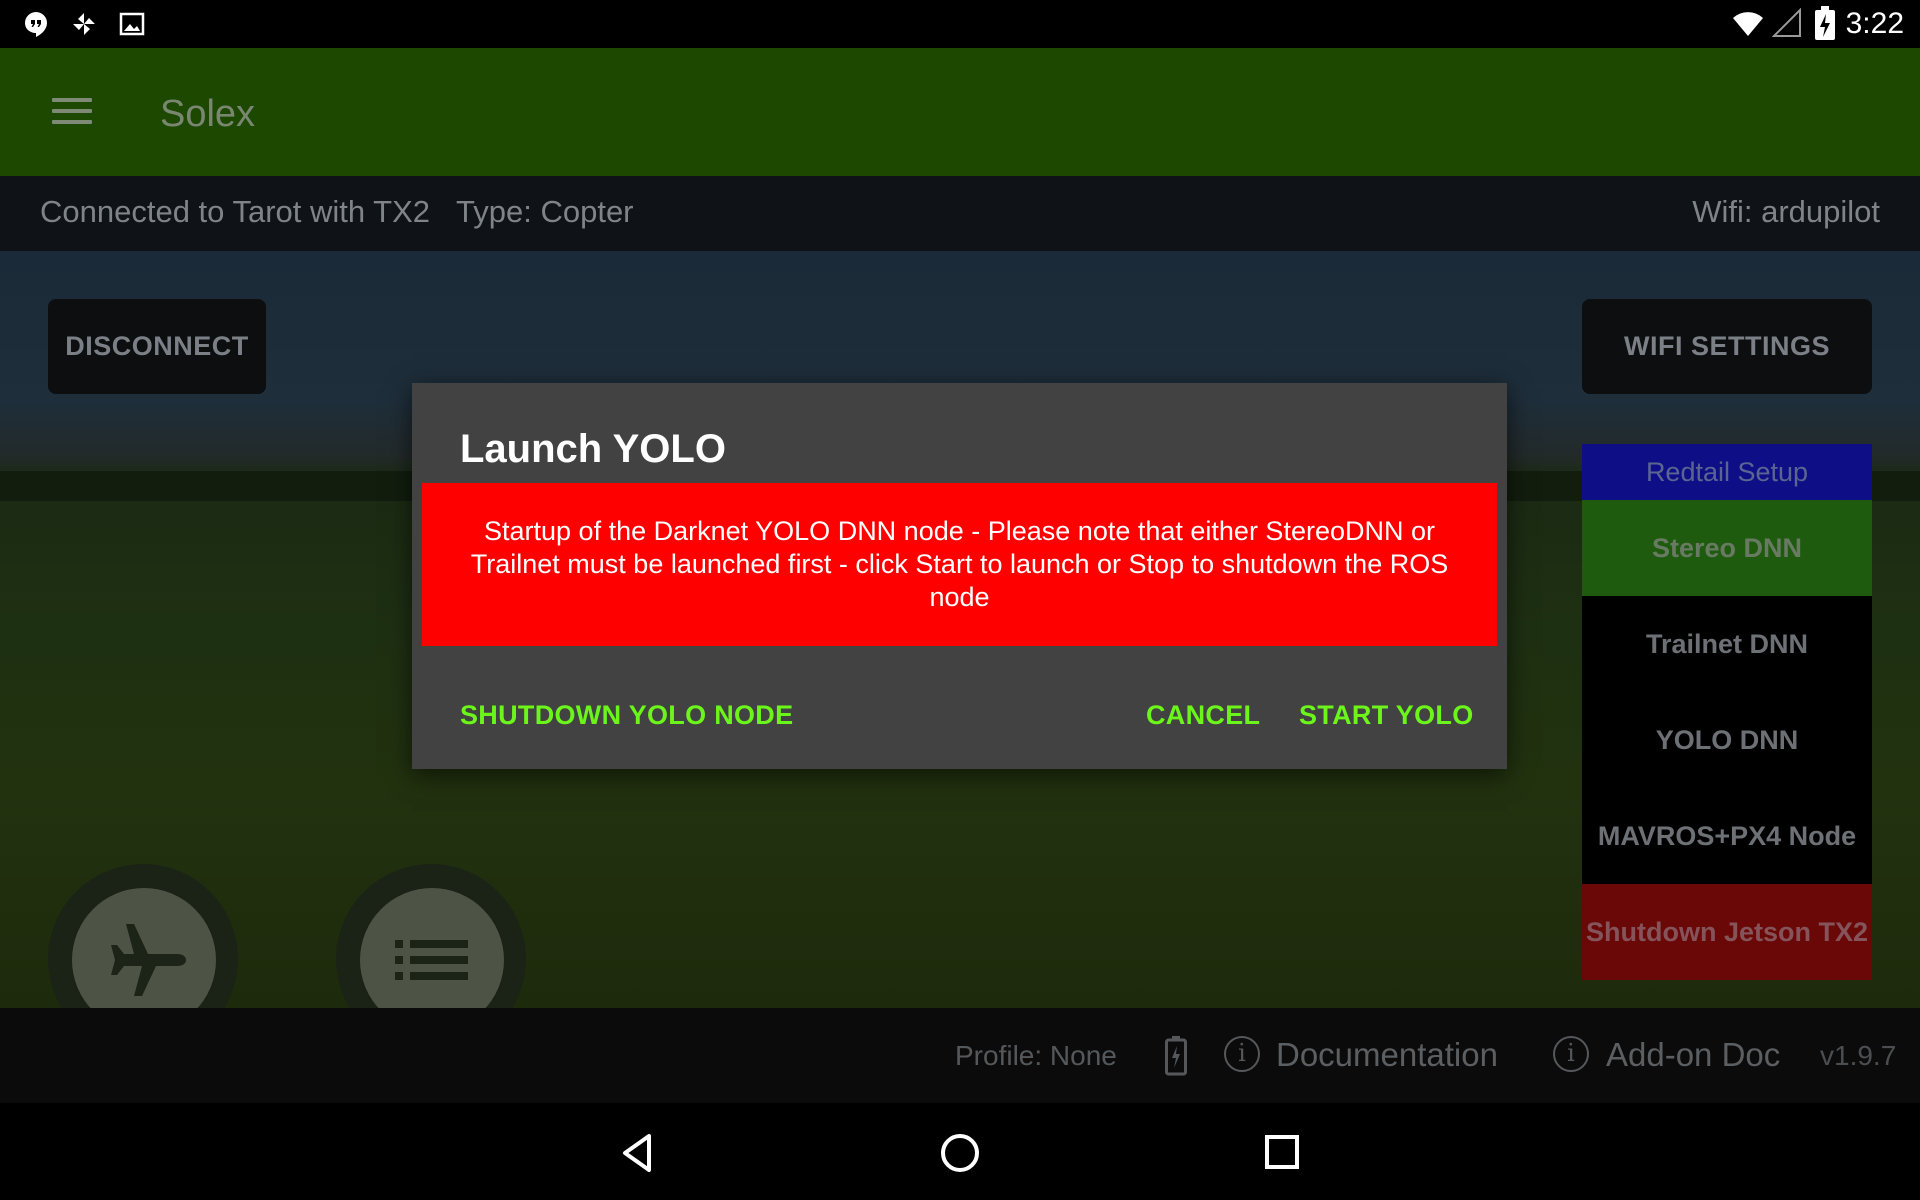 The image size is (1920, 1200). I want to click on documentation-link: Documentation, so click(1387, 1055).